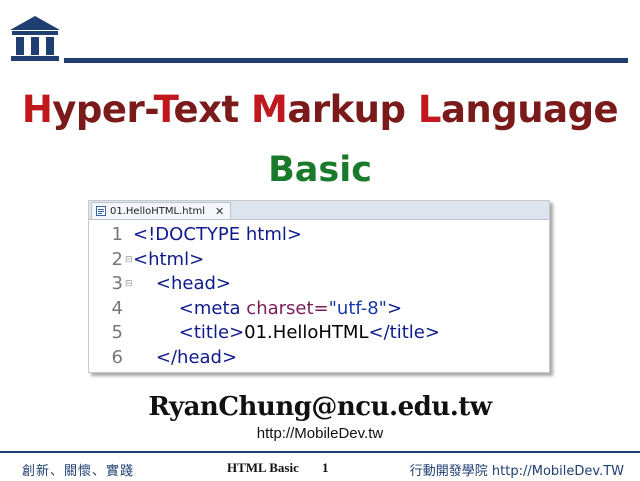 The height and width of the screenshot is (481, 640). Describe the element at coordinates (320, 407) in the screenshot. I see `author-email: RyanChung@ncu.edu.tw` at that location.